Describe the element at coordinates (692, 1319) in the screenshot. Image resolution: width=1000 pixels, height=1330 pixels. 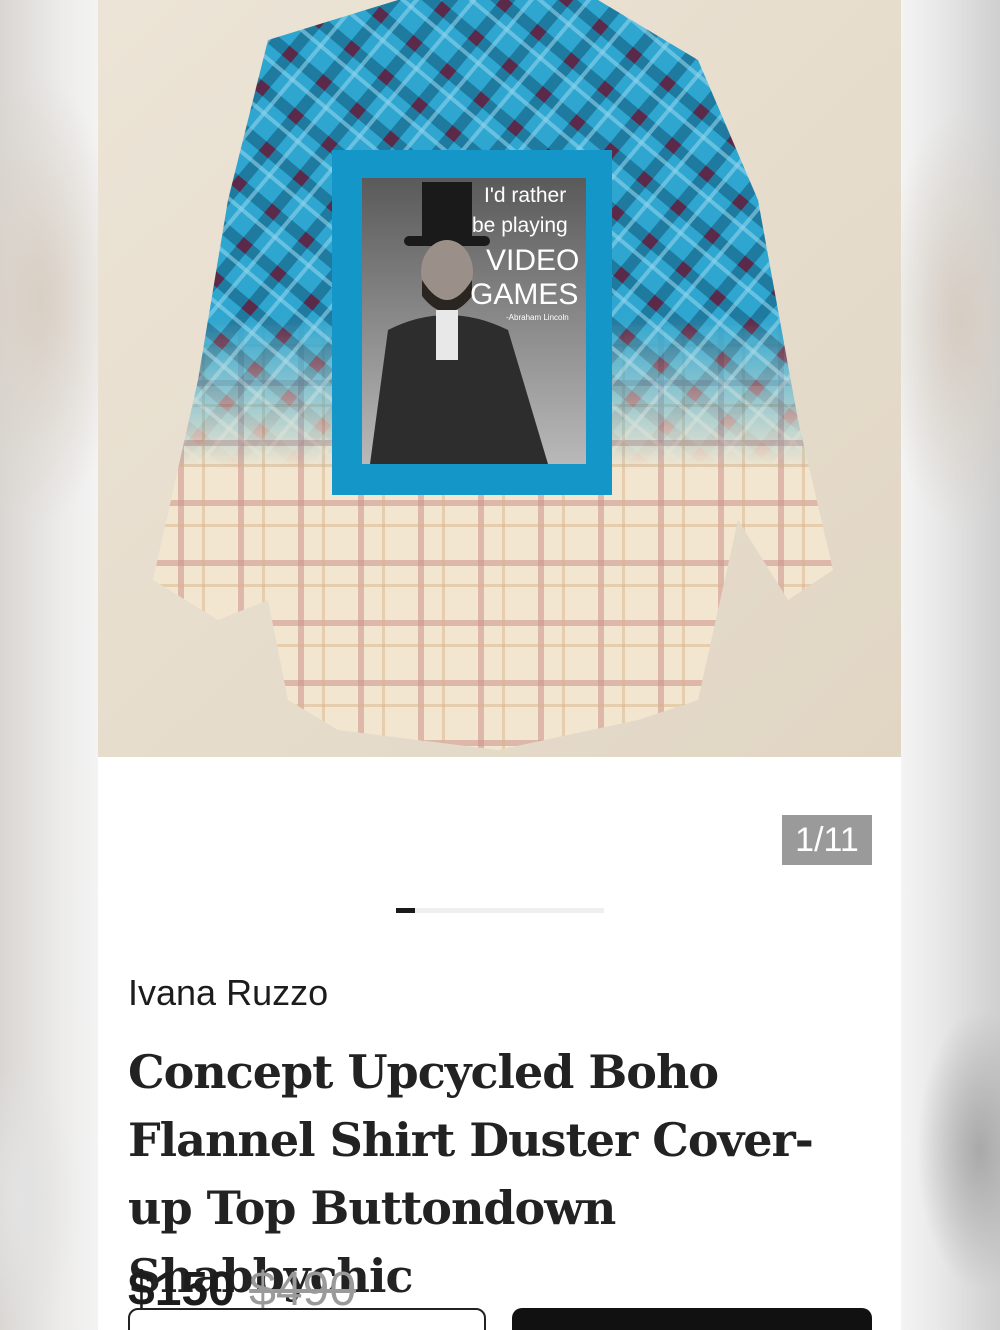
I see `primary-action-button` at that location.